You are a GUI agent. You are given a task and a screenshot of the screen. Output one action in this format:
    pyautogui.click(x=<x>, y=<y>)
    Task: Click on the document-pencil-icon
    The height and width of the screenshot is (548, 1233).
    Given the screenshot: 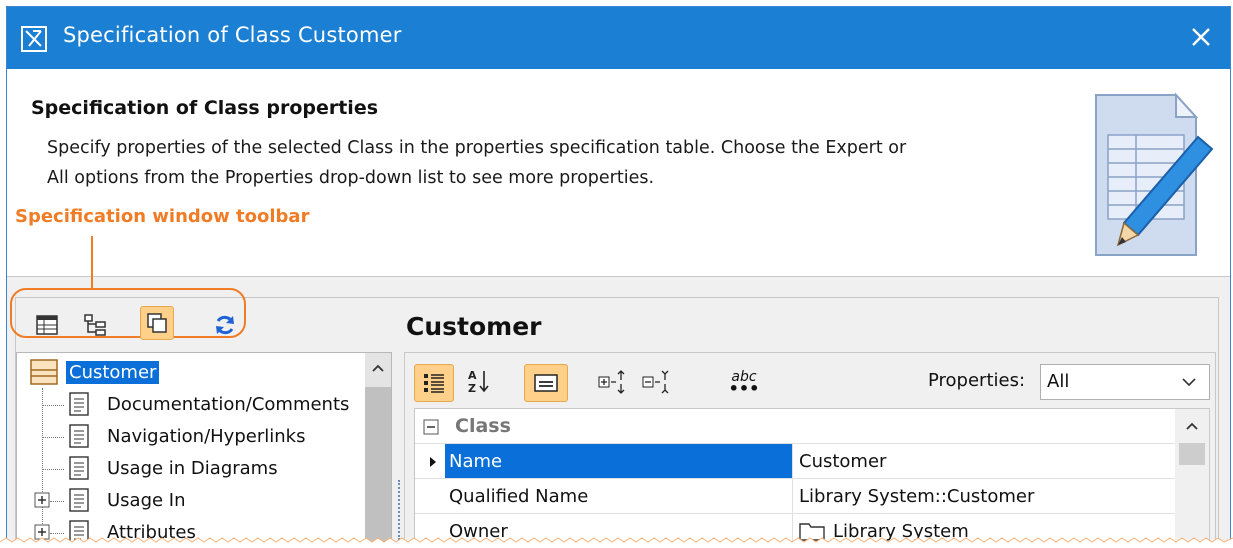 What is the action you would take?
    pyautogui.click(x=1154, y=174)
    